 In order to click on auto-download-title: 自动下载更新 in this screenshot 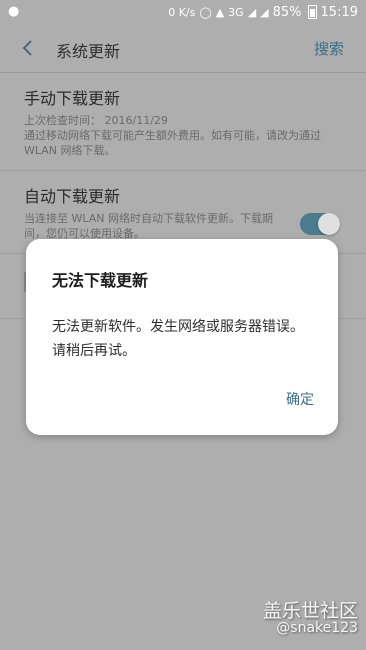, I will do `click(72, 196)`.